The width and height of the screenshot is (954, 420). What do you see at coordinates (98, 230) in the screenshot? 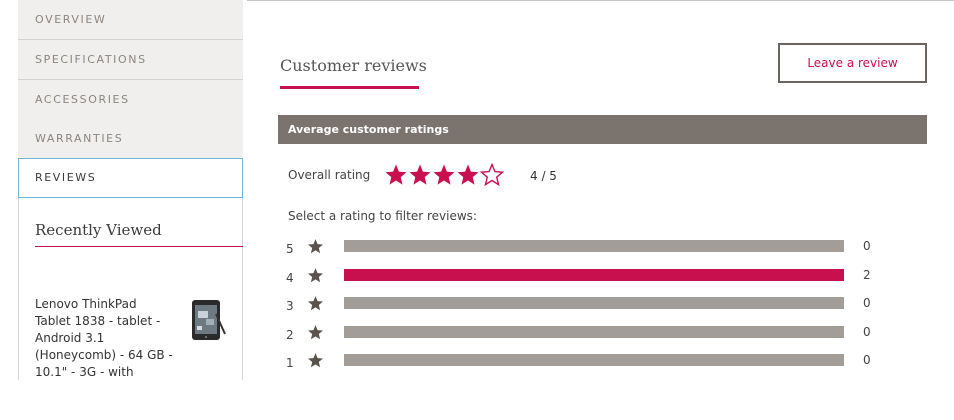
I see `recently-viewed-title: Recently Viewed` at bounding box center [98, 230].